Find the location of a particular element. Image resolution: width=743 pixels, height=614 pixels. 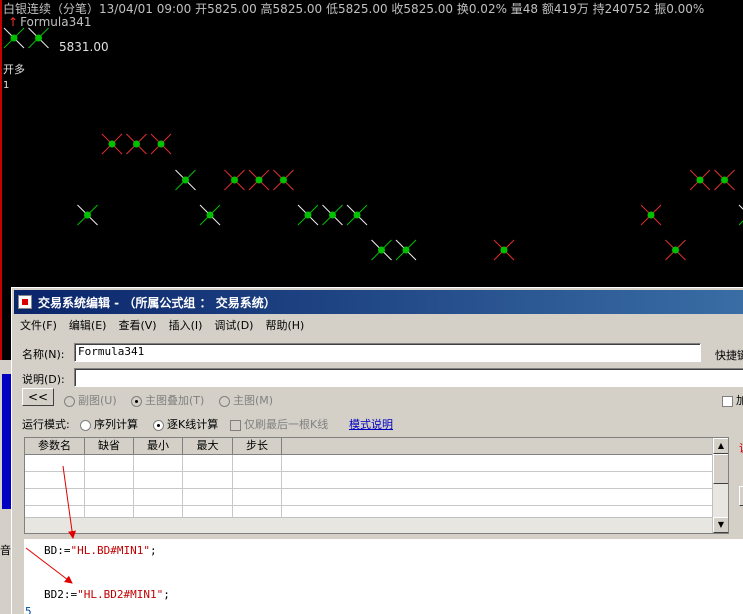

option-main-overlay-label: 主图叠加(T) is located at coordinates (175, 400).